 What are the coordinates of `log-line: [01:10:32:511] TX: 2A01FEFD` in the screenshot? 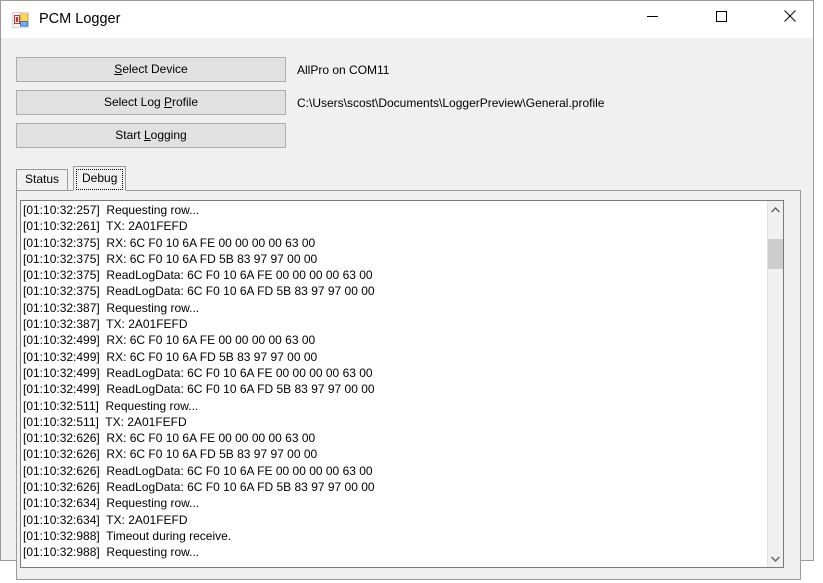 It's located at (105, 421).